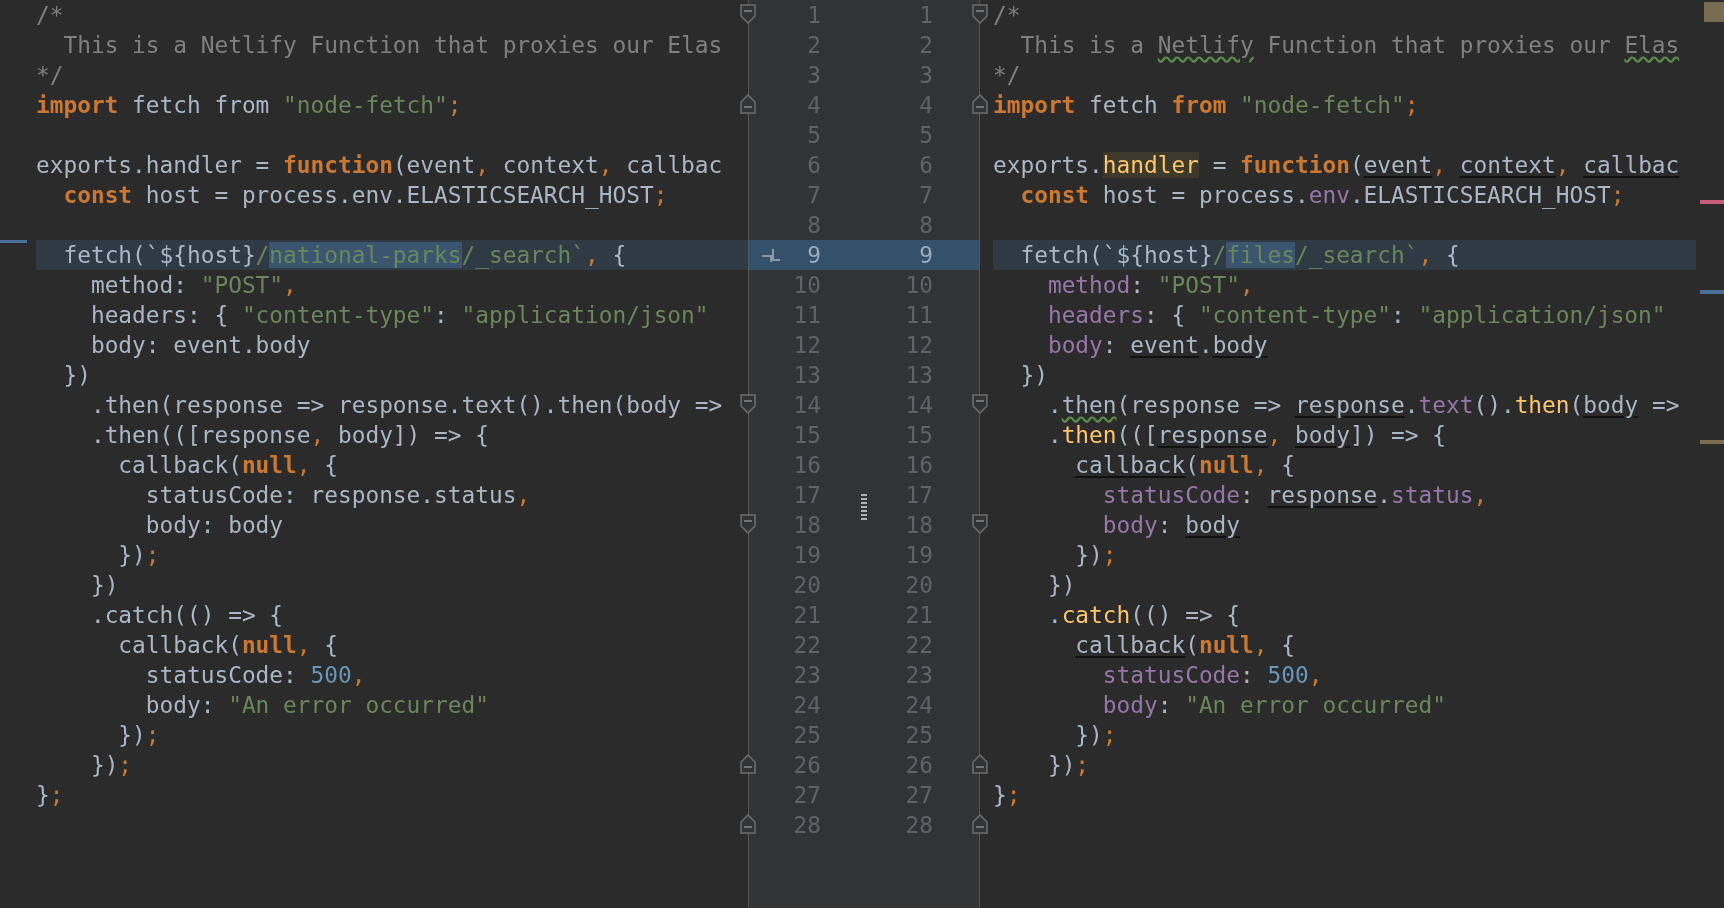 This screenshot has height=908, width=1724. Describe the element at coordinates (13, 241) in the screenshot. I see `change-marker` at that location.